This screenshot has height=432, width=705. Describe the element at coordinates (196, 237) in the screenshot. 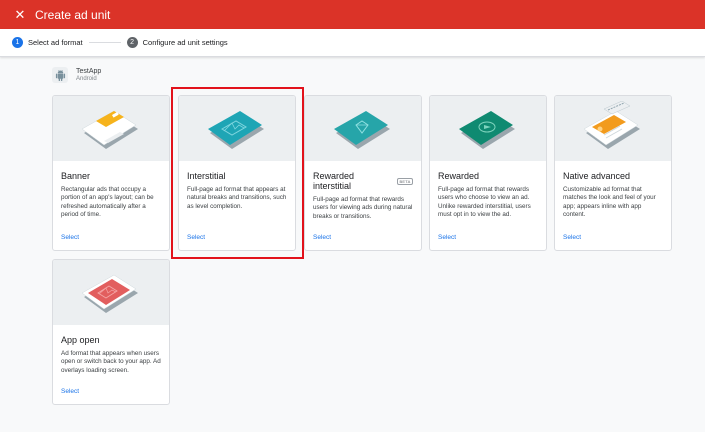

I see `select-interstitial-link: Select` at that location.